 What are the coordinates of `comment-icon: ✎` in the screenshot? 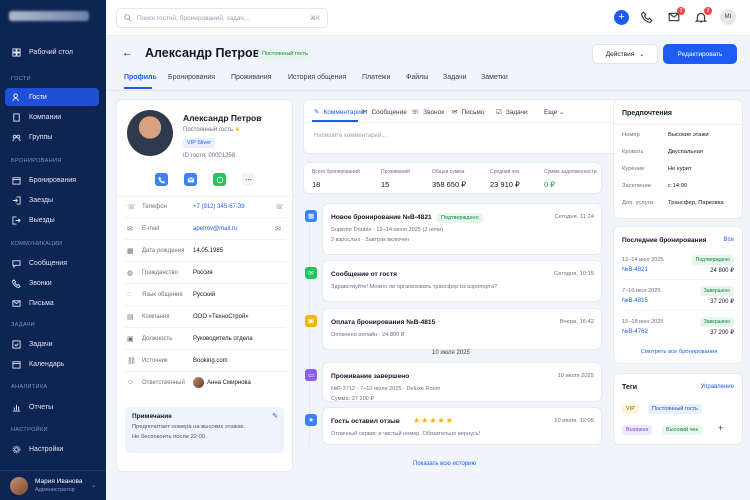 It's located at (317, 112).